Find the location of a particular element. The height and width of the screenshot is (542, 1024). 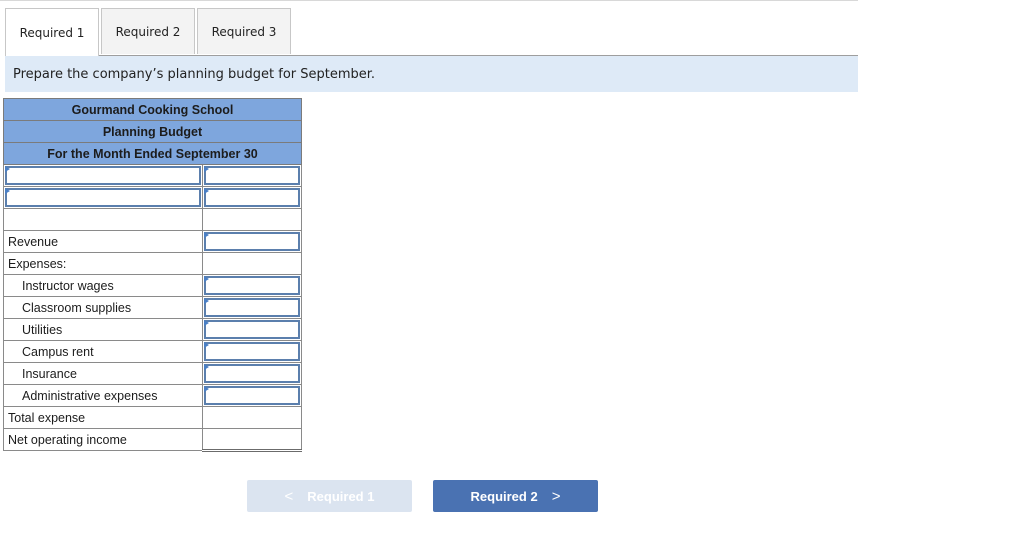

table-row: Total expense is located at coordinates (152, 417).